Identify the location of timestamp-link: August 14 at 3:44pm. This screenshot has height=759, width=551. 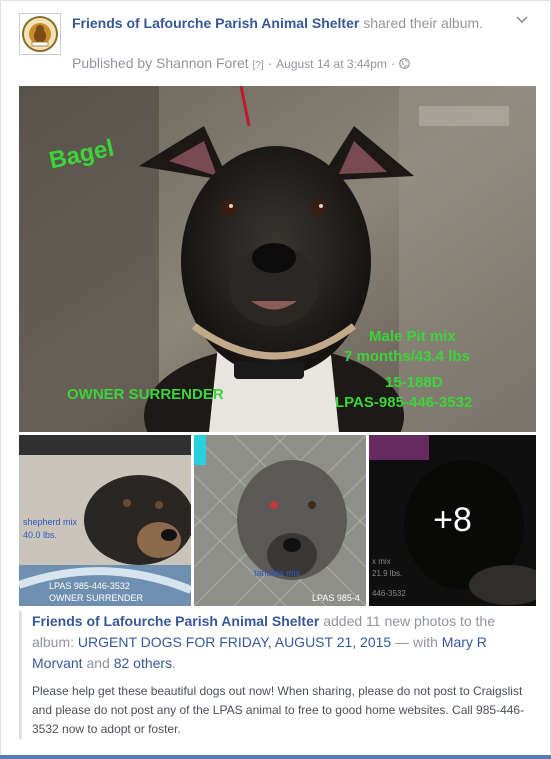
(331, 64).